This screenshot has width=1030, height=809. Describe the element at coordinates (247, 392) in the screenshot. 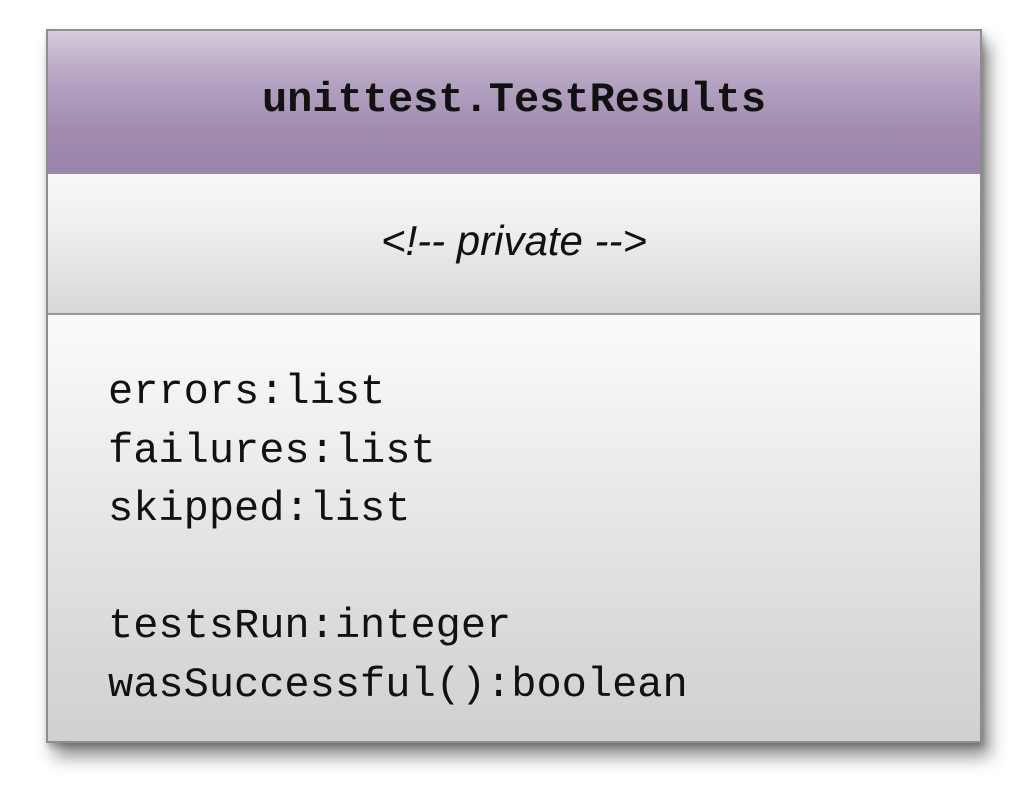

I see `member-errors: errors:list` at that location.